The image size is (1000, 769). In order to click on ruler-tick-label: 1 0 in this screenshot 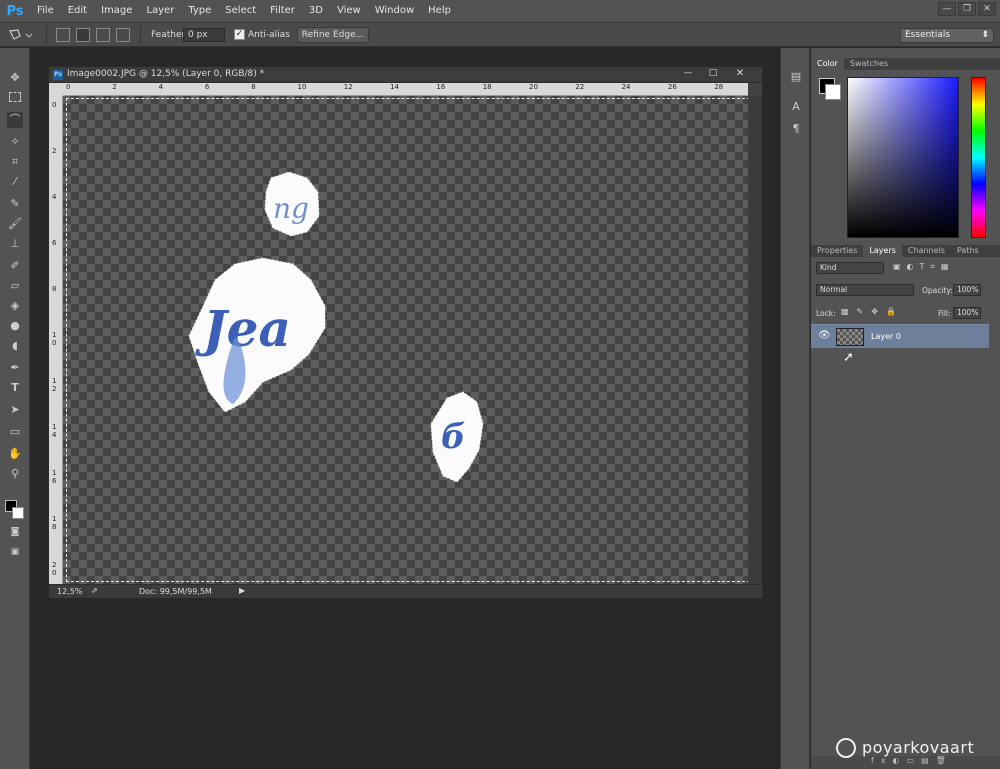, I will do `click(54, 339)`.